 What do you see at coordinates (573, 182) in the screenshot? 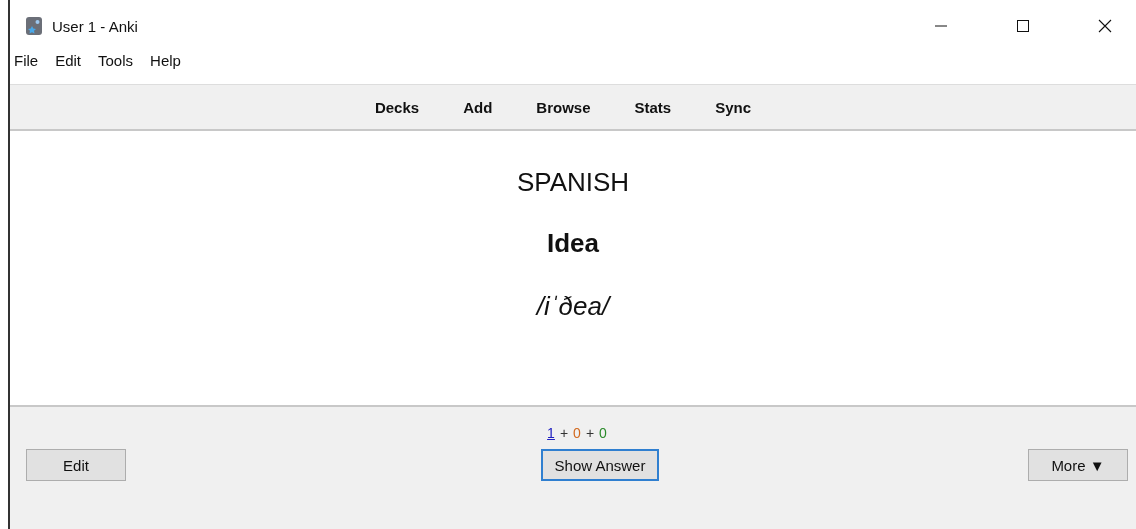
I see `deck-name: SPANISH` at bounding box center [573, 182].